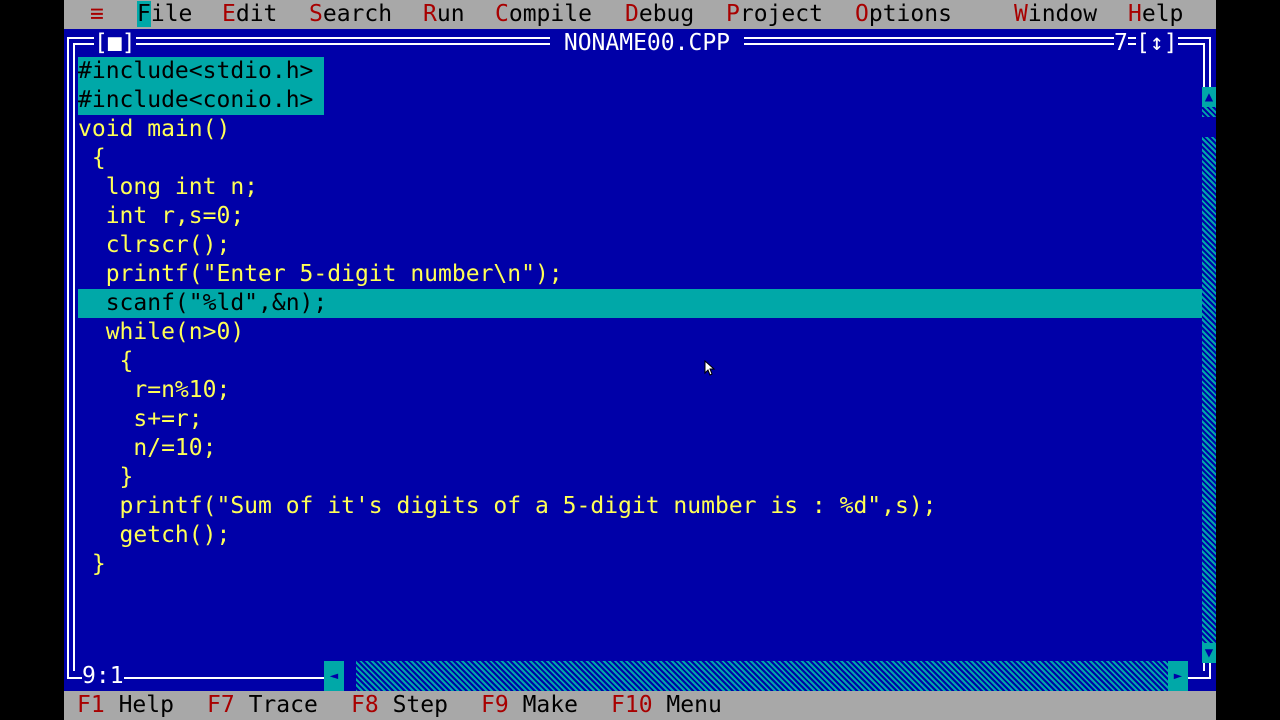  I want to click on code-line-8: printf("Enter 5-digit number\n");, so click(320, 274).